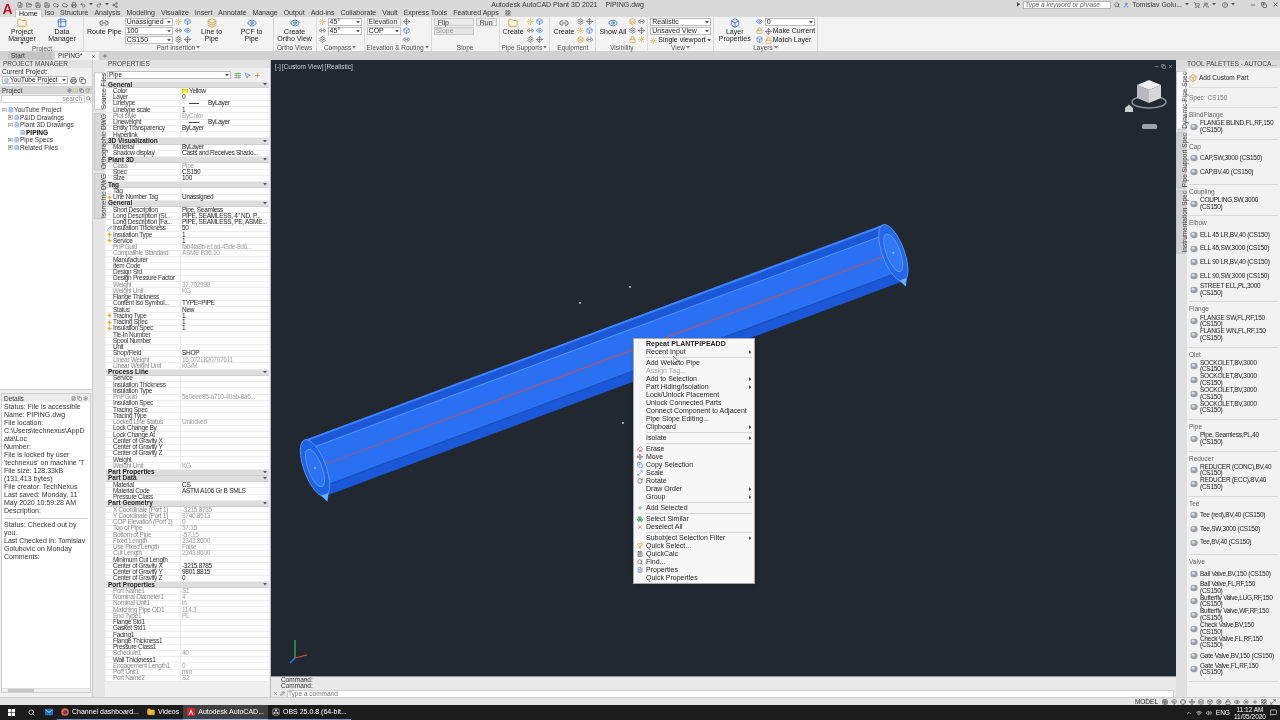 The width and height of the screenshot is (1280, 720). I want to click on view-cube, so click(1149, 94).